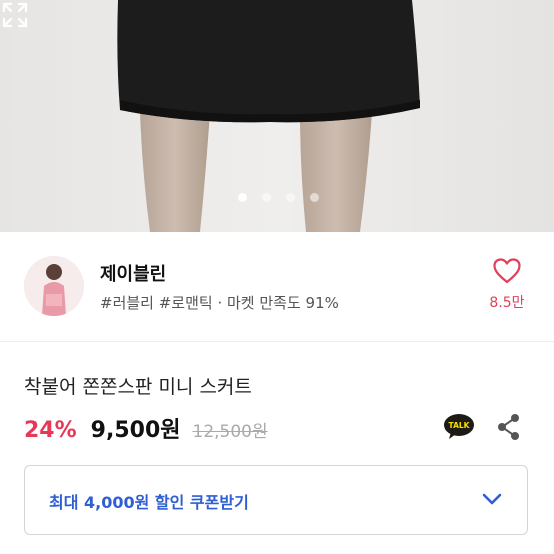  Describe the element at coordinates (135, 430) in the screenshot. I see `sale-price: 9,500원` at that location.